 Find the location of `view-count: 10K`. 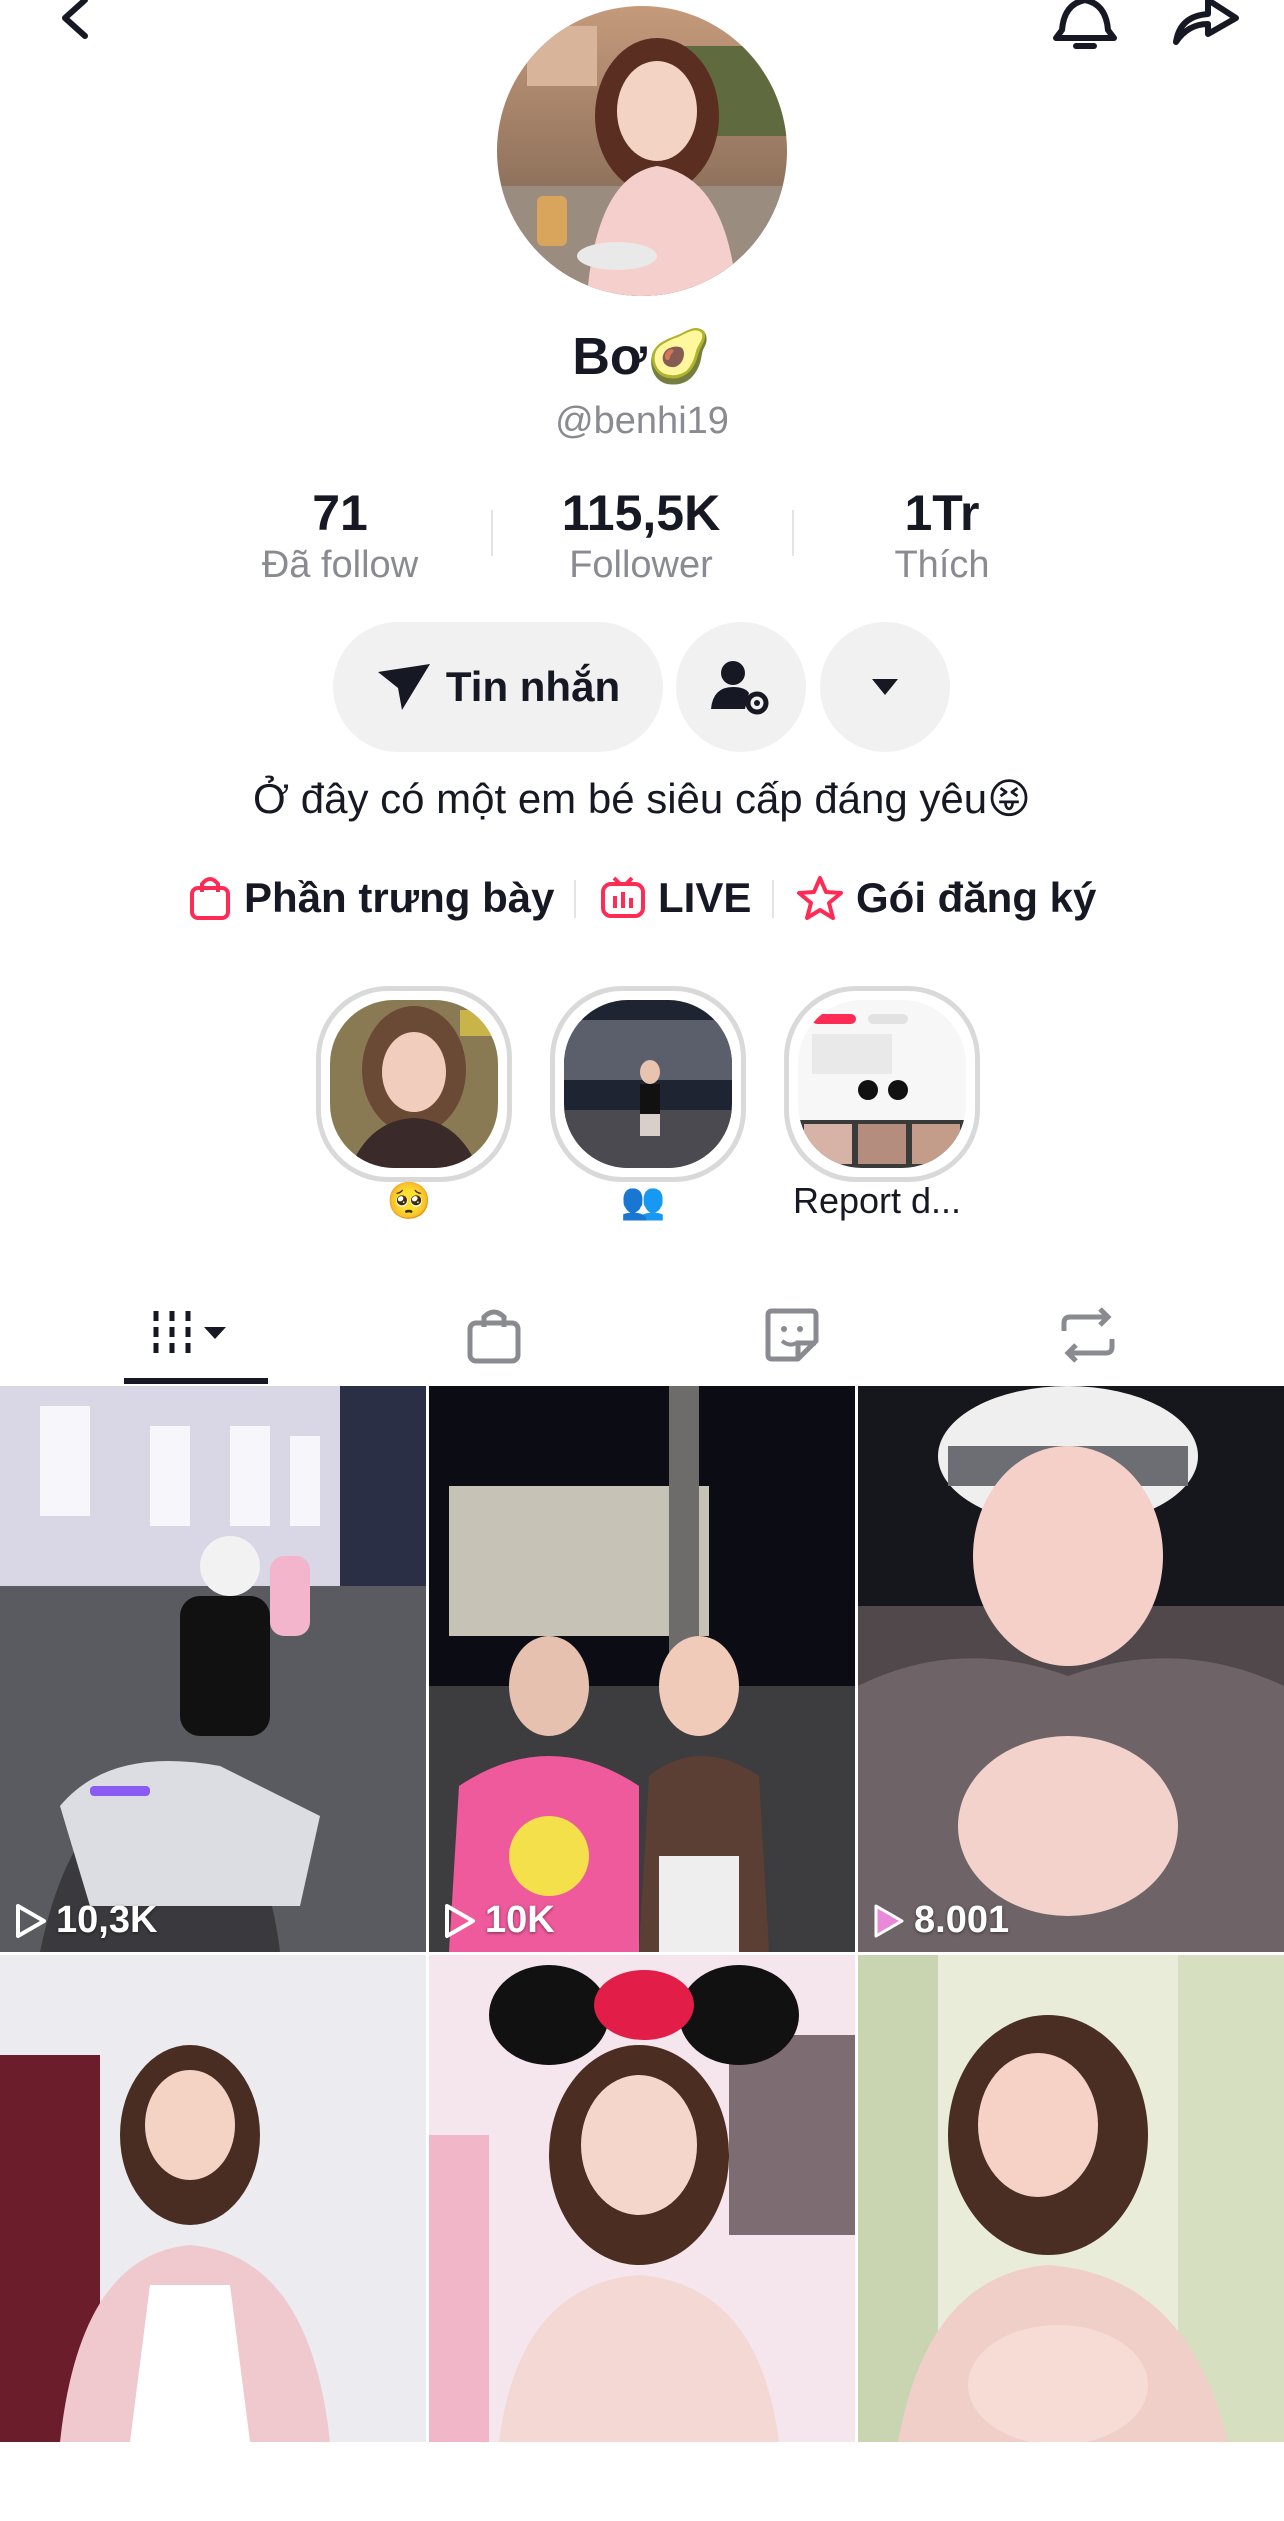

view-count: 10K is located at coordinates (499, 1920).